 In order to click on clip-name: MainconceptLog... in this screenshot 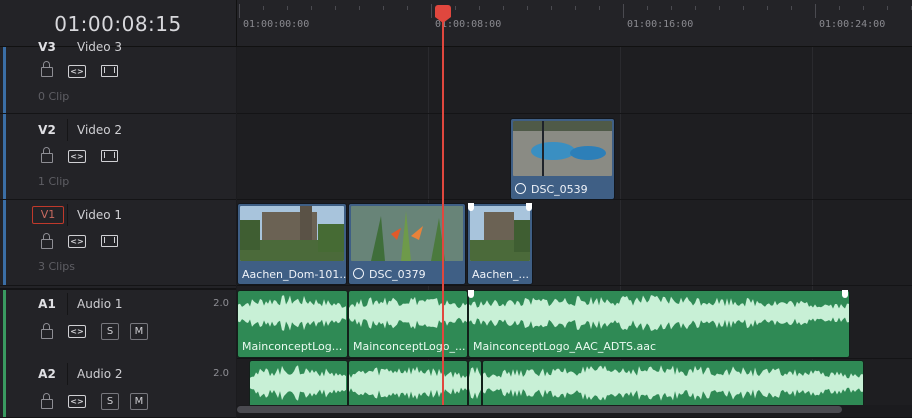, I will do `click(292, 346)`.